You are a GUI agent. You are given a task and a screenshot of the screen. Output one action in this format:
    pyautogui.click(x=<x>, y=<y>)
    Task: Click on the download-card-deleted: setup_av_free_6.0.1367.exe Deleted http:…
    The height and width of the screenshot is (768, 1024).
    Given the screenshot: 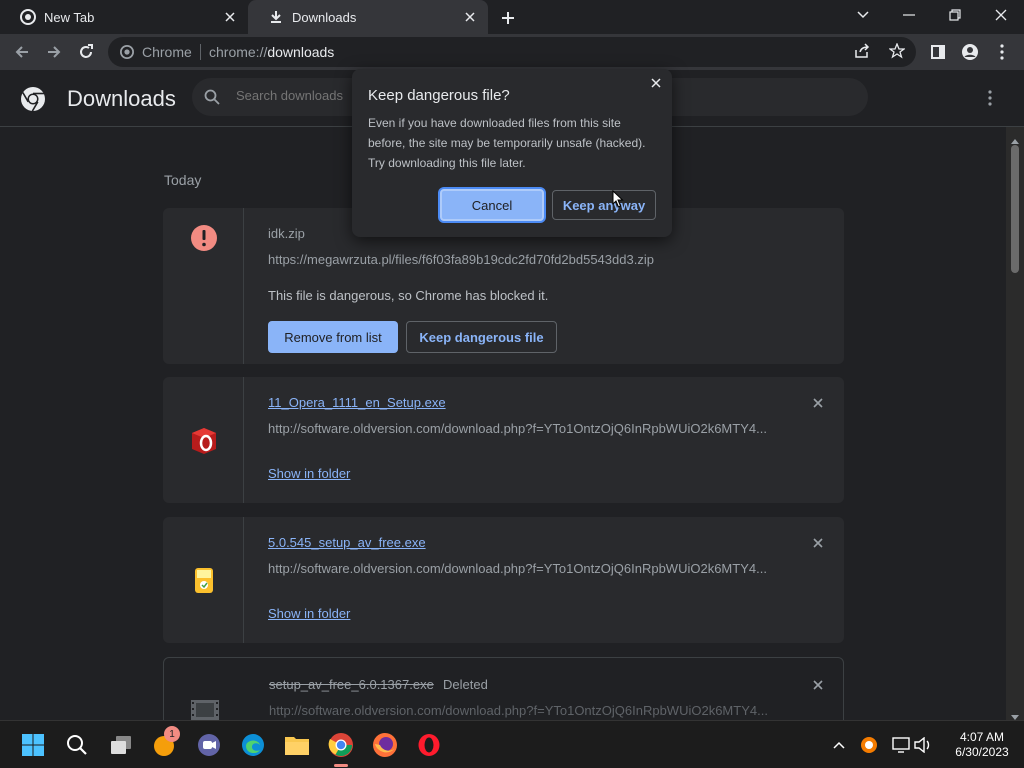 What is the action you would take?
    pyautogui.click(x=503, y=688)
    